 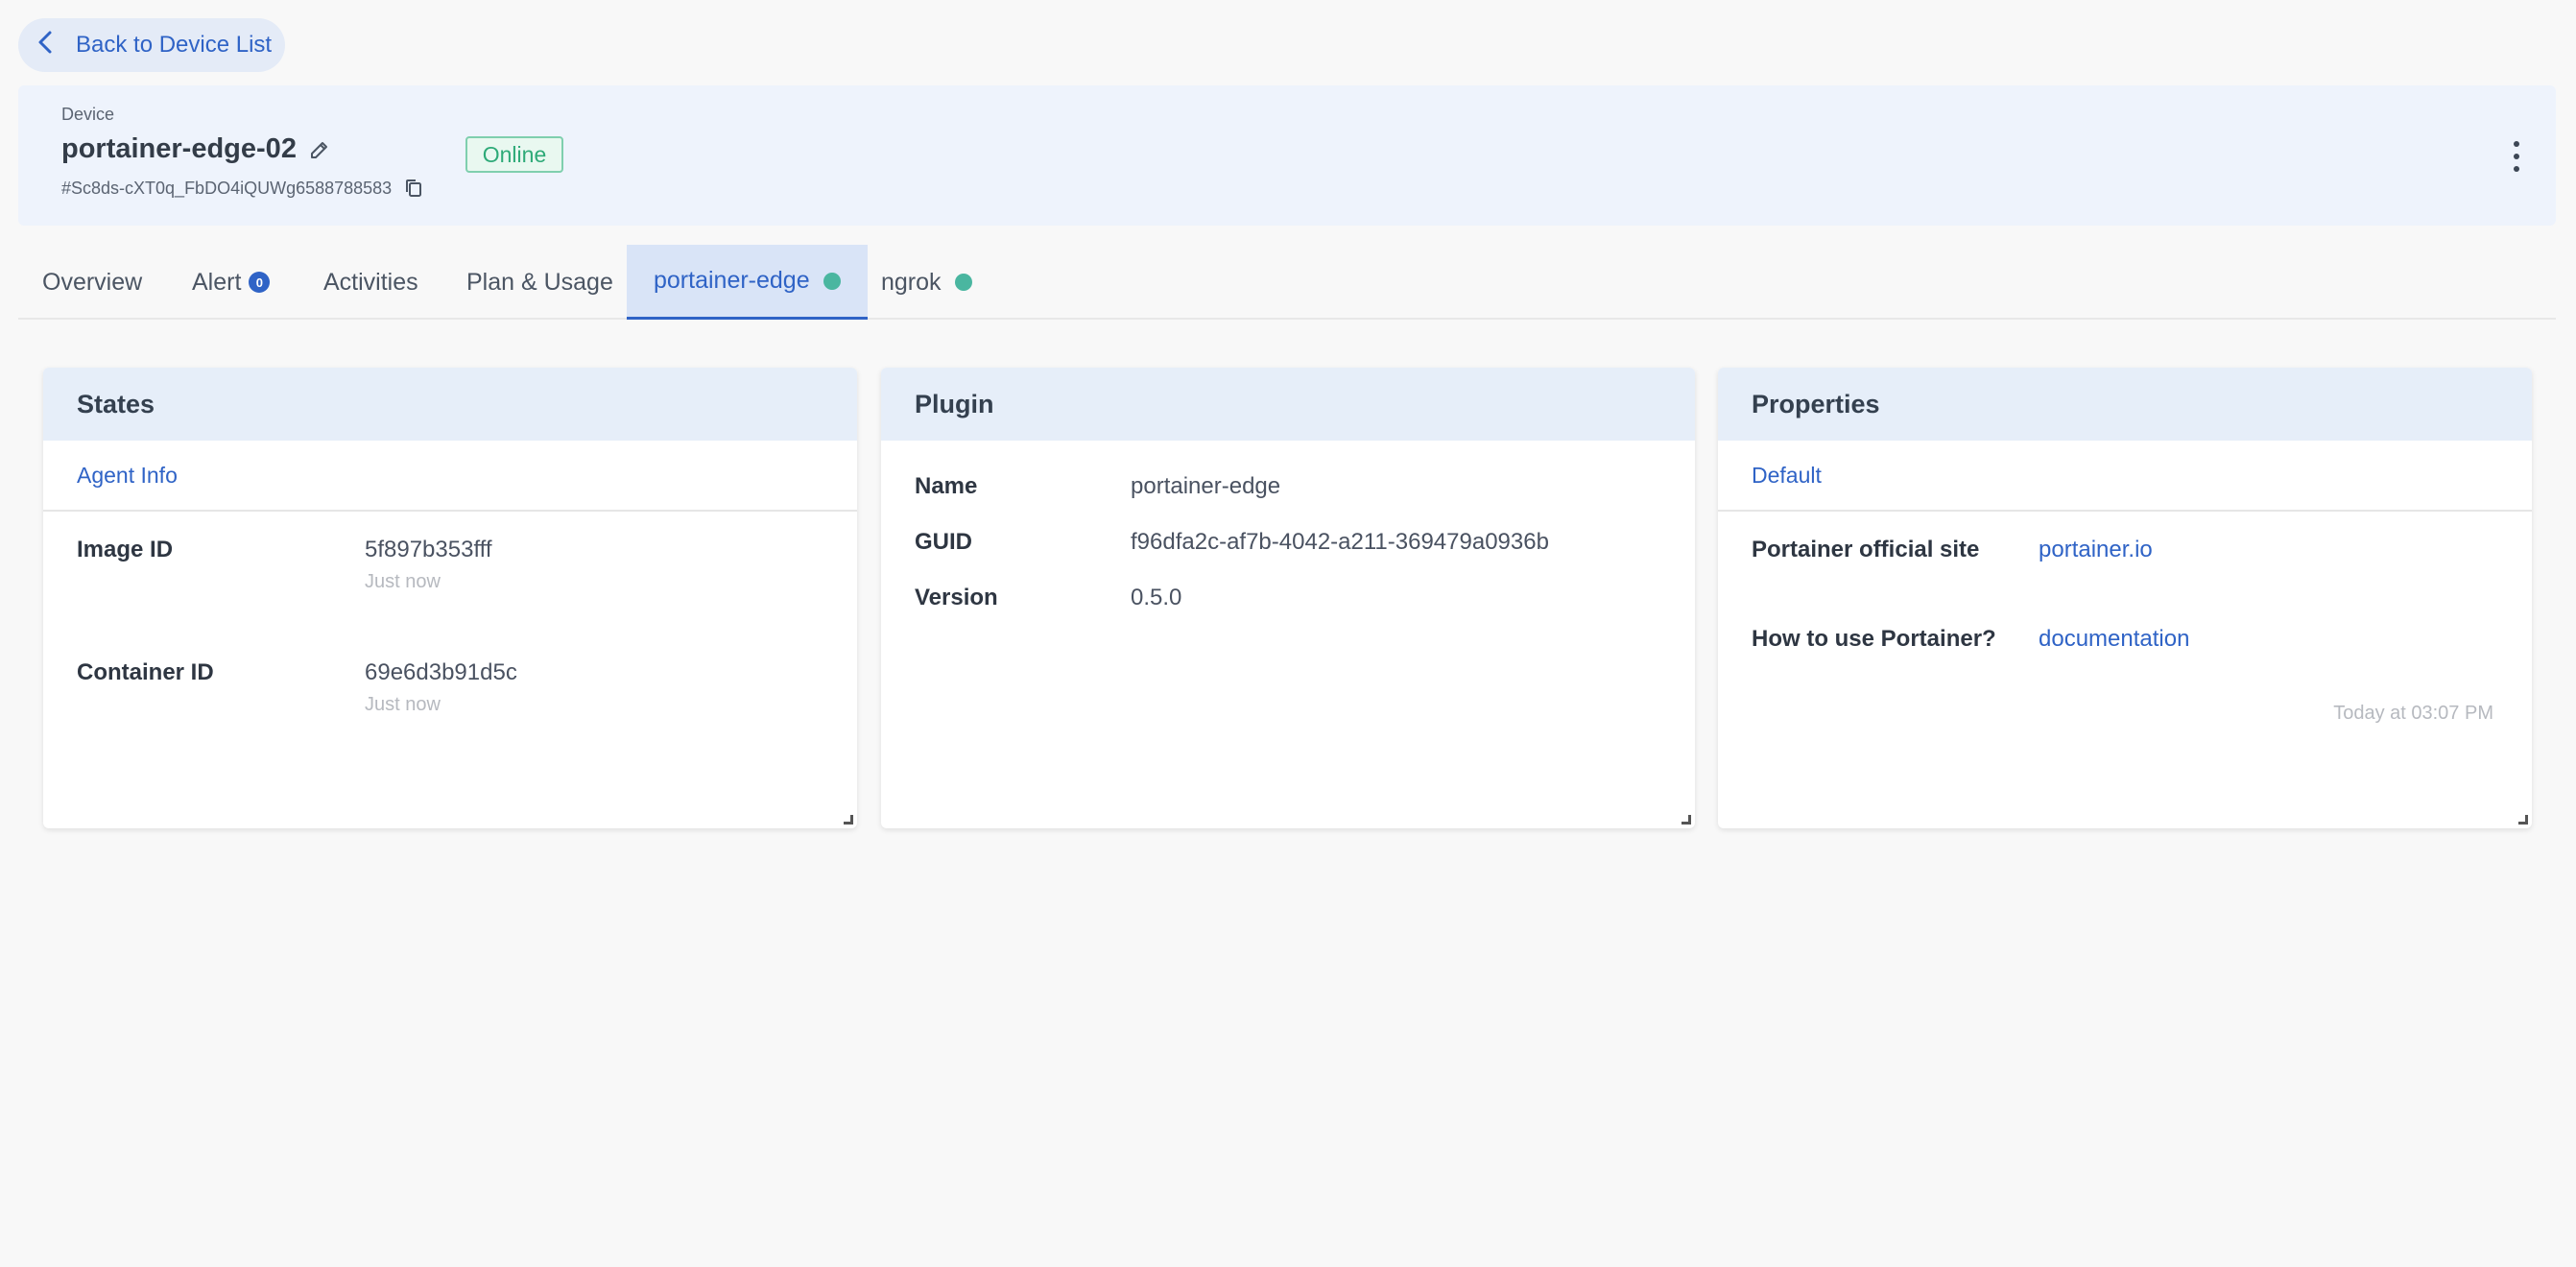 What do you see at coordinates (217, 282) in the screenshot?
I see `tab-alert-label: Alert` at bounding box center [217, 282].